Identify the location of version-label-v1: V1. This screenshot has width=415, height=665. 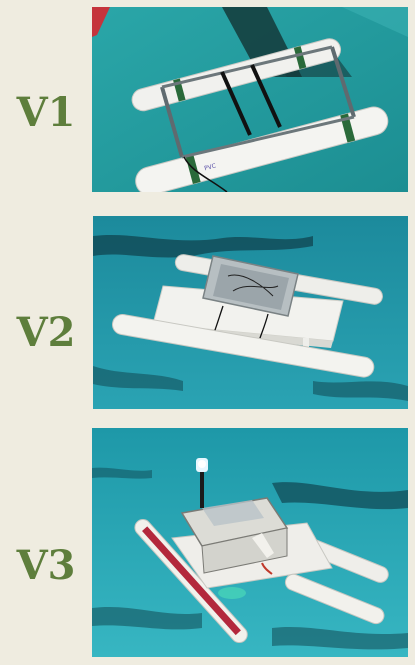
(46, 112).